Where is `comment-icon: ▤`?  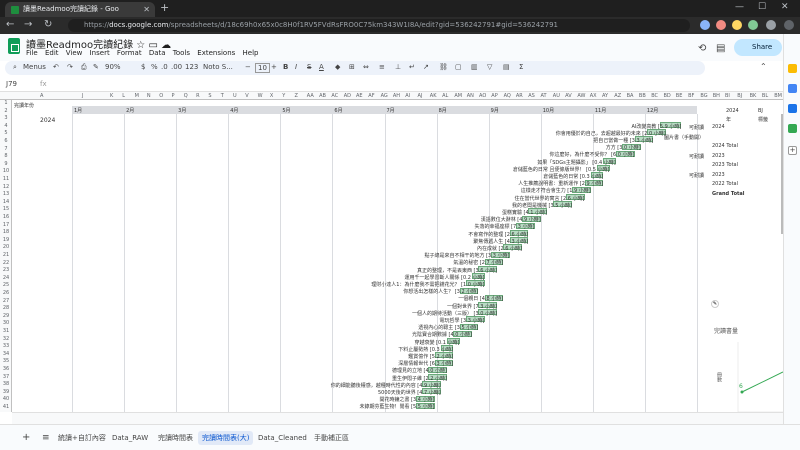
comment-icon: ▤ is located at coordinates (720, 48).